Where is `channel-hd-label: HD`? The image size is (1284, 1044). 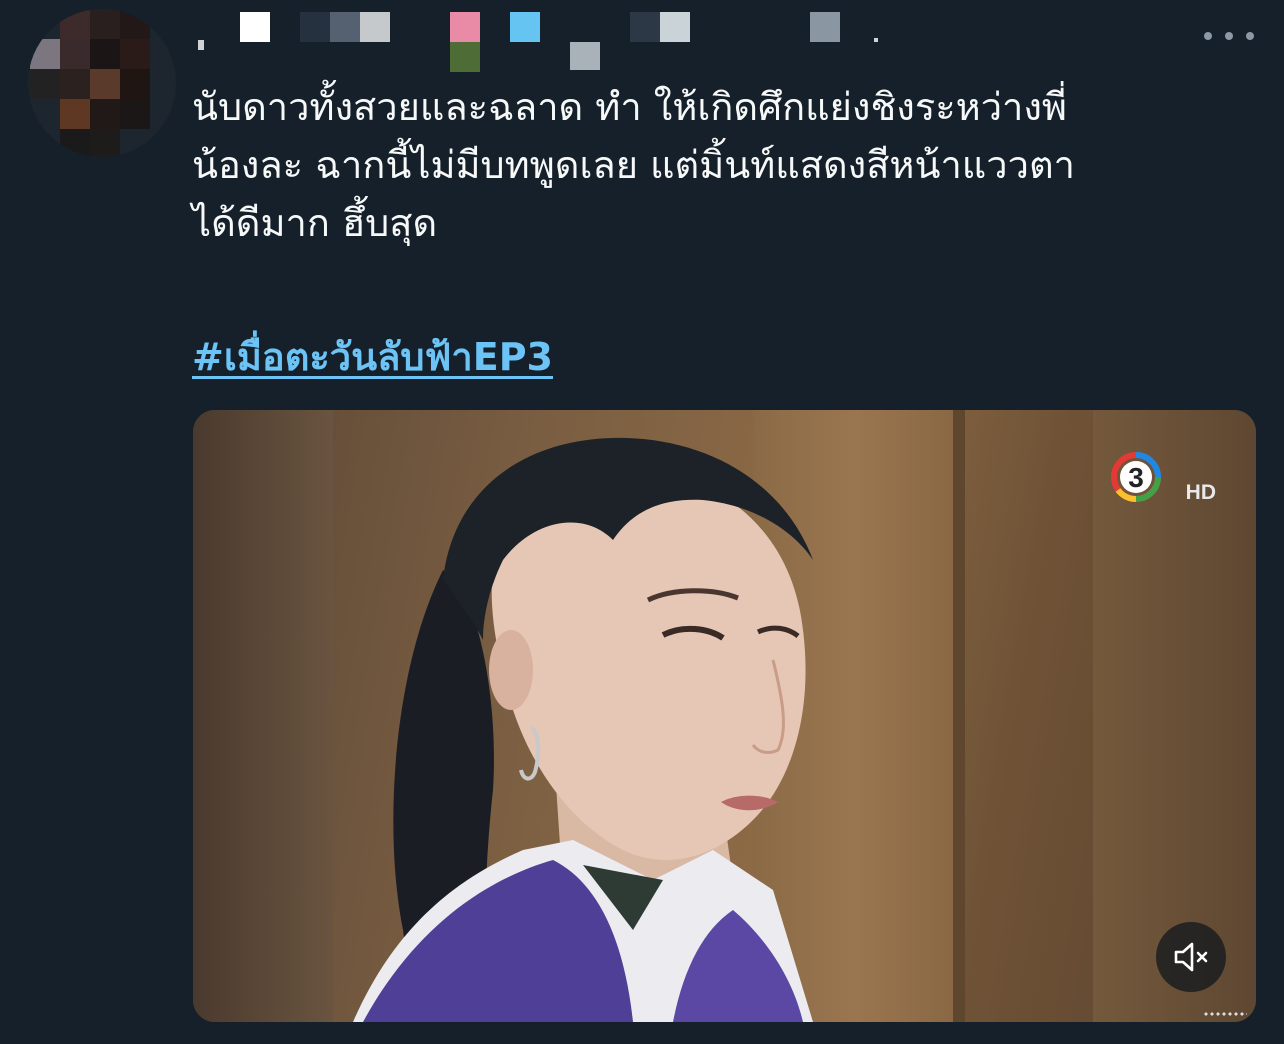 channel-hd-label: HD is located at coordinates (1200, 492).